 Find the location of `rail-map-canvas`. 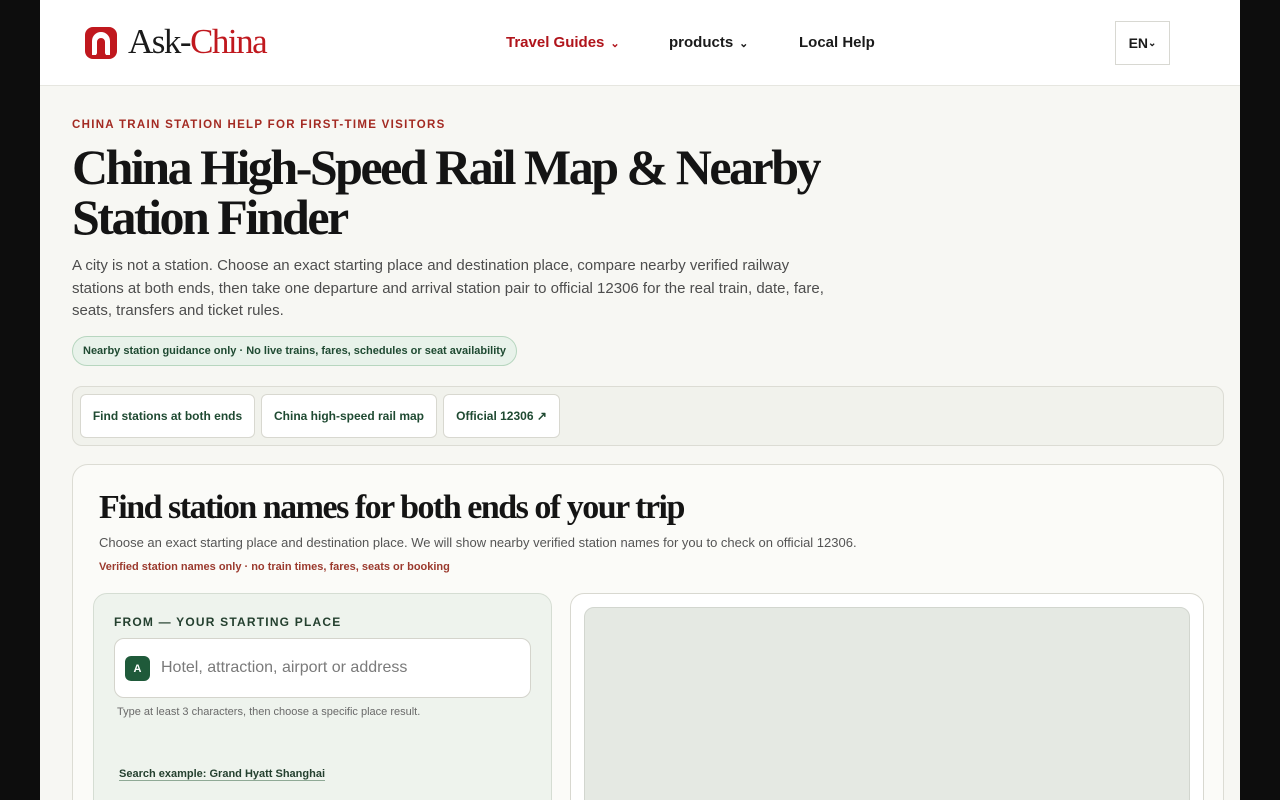

rail-map-canvas is located at coordinates (887, 703).